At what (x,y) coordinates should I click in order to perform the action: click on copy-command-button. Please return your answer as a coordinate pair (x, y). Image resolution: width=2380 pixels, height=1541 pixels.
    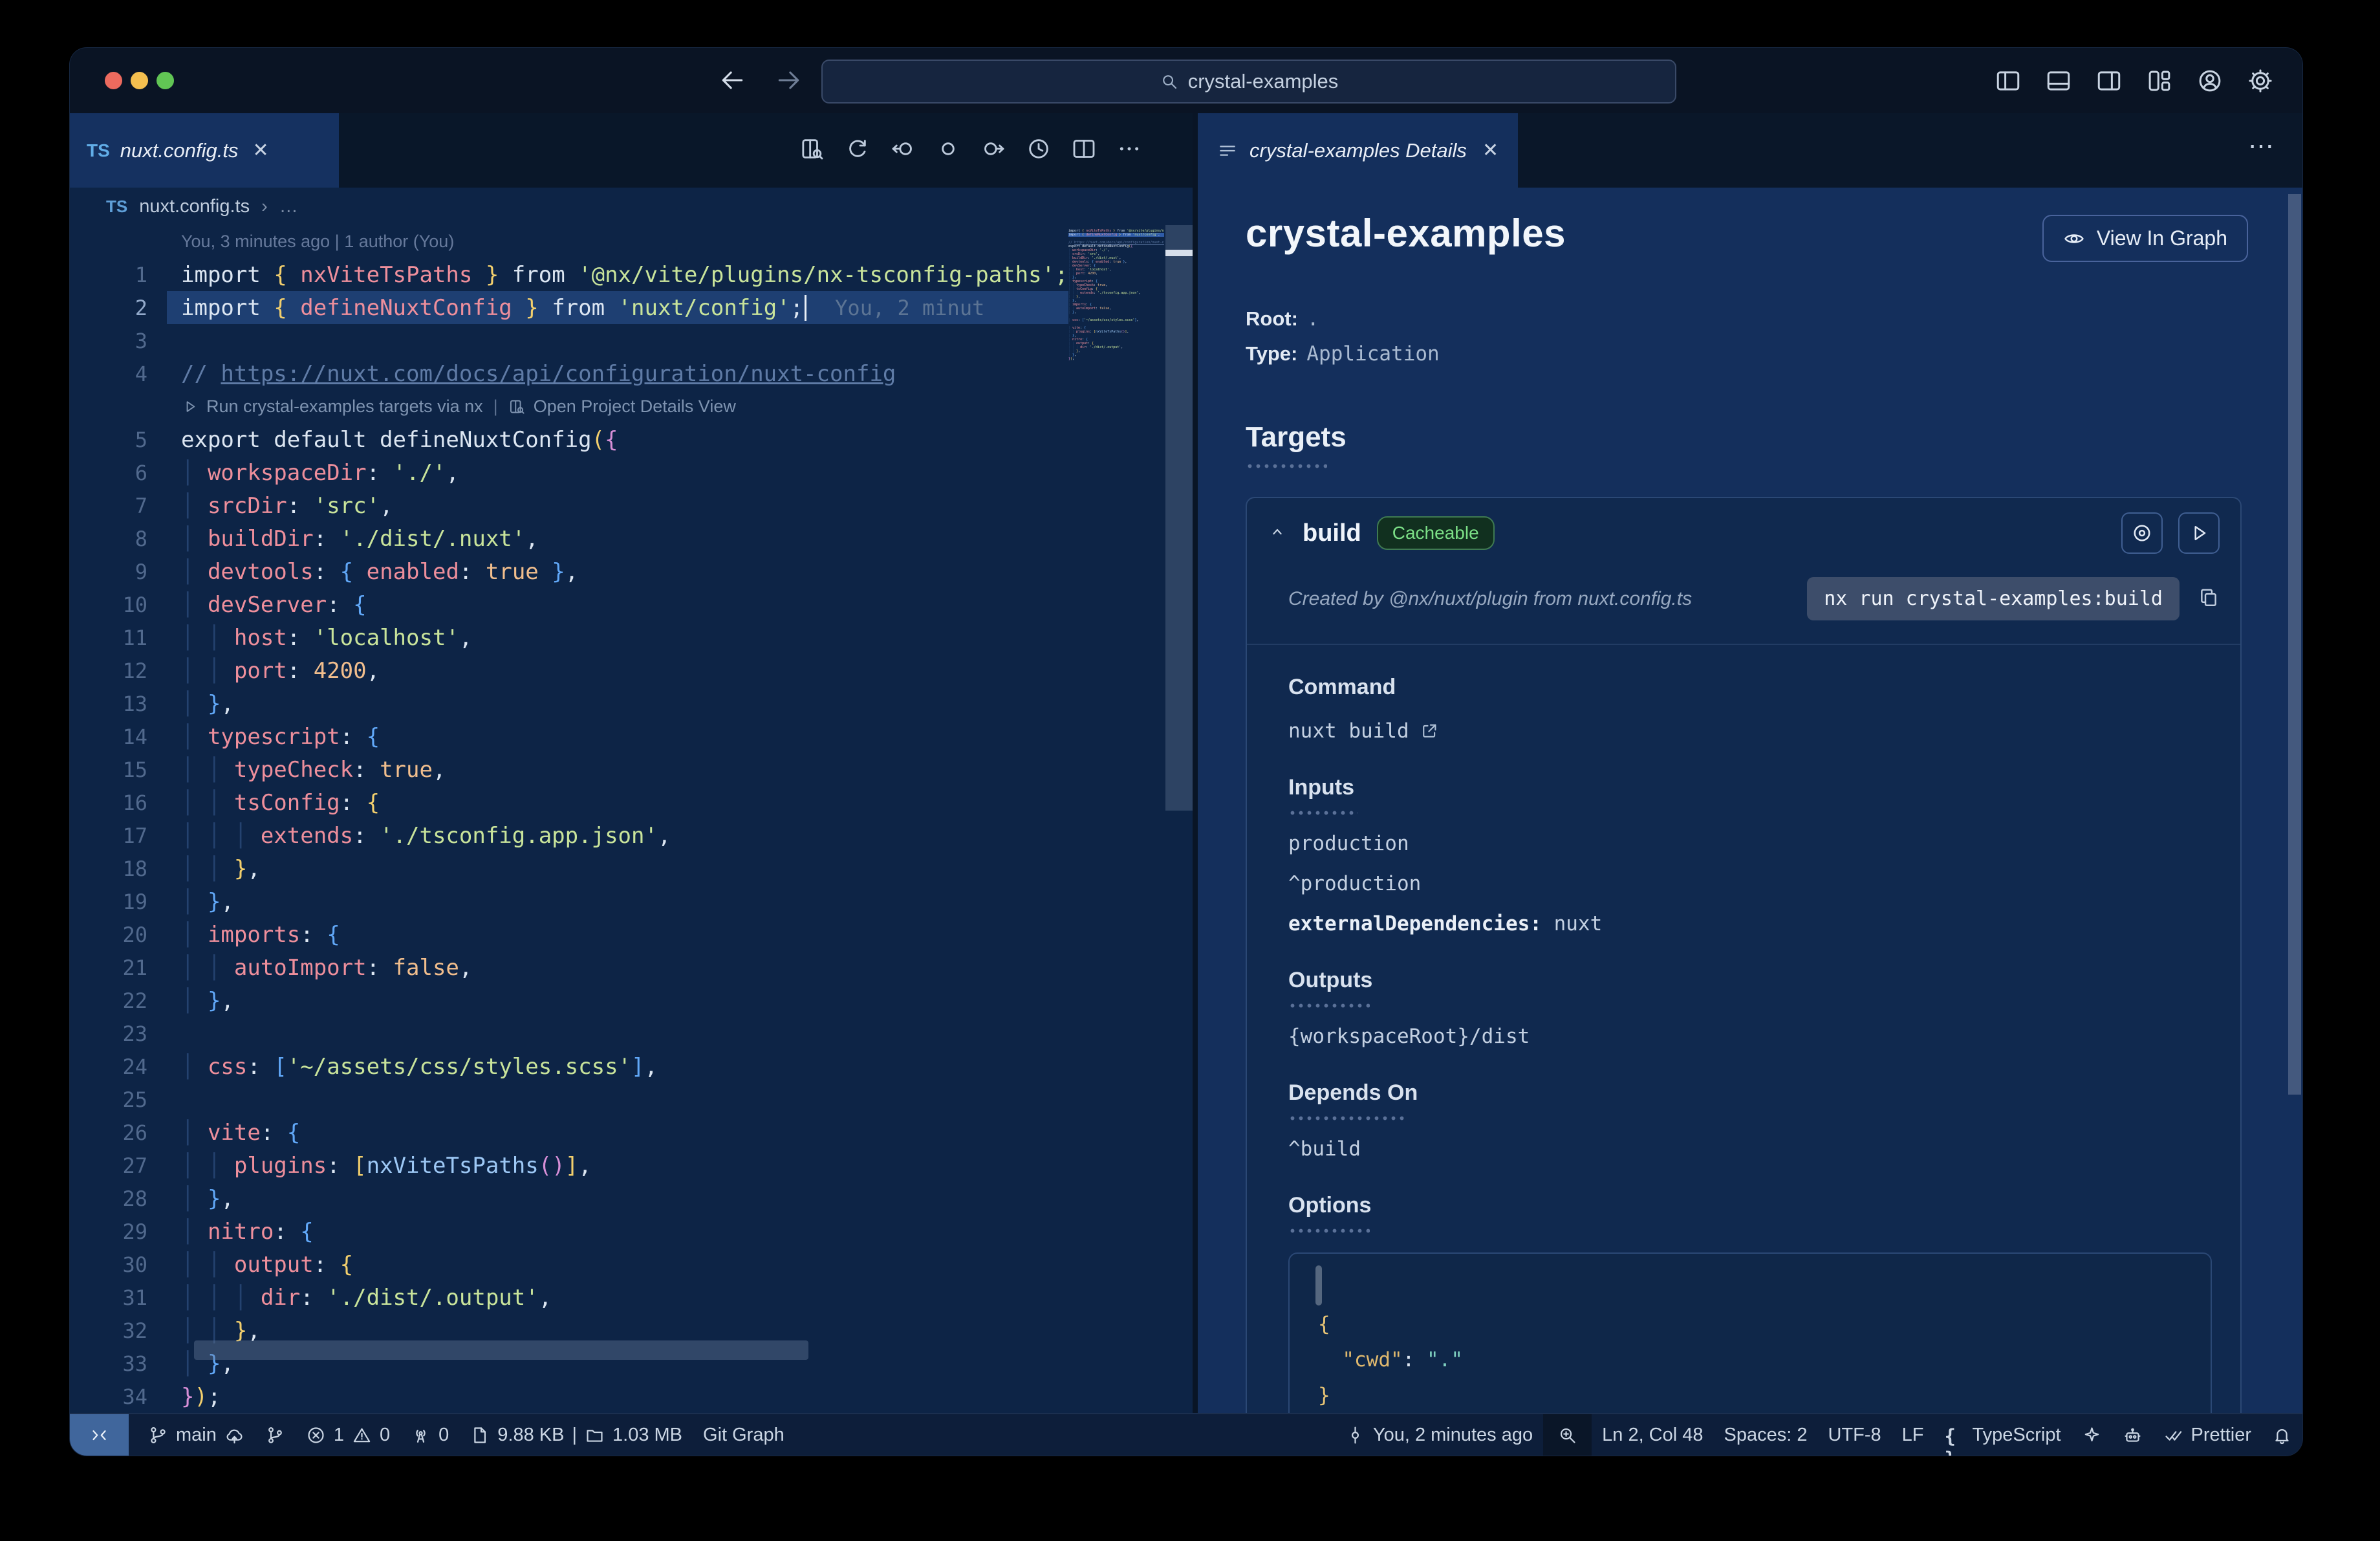
    Looking at the image, I should click on (2209, 598).